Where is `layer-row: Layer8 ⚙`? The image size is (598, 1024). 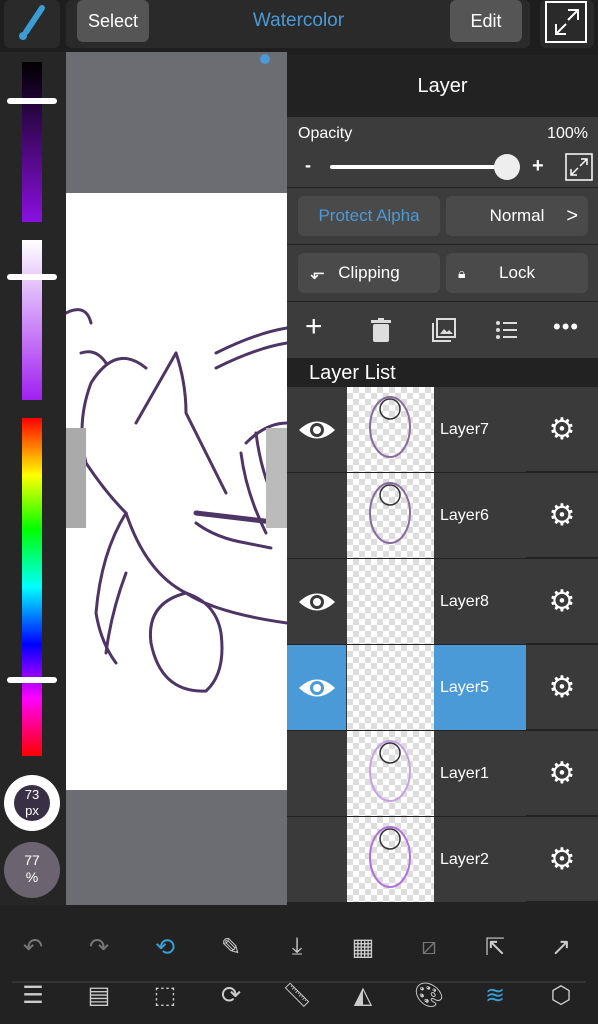 layer-row: Layer8 ⚙ is located at coordinates (442, 601).